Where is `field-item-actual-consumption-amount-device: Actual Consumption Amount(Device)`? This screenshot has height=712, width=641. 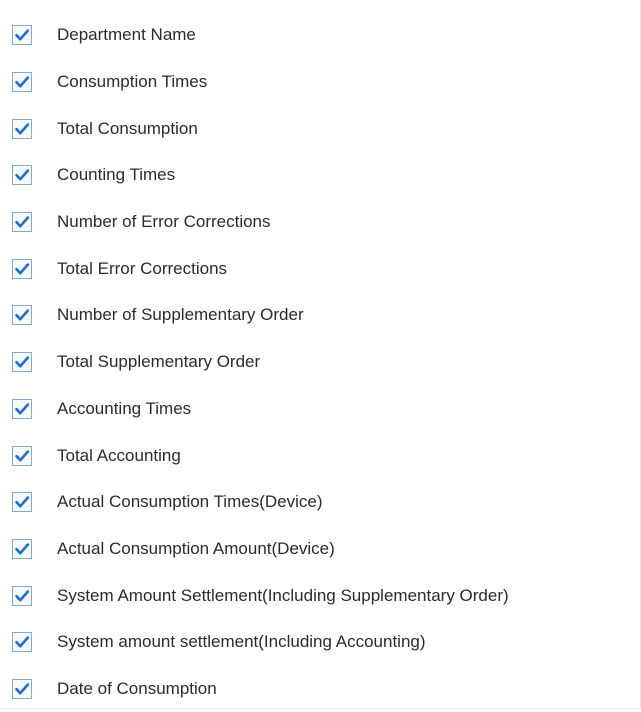
field-item-actual-consumption-amount-device: Actual Consumption Amount(Device) is located at coordinates (254, 549).